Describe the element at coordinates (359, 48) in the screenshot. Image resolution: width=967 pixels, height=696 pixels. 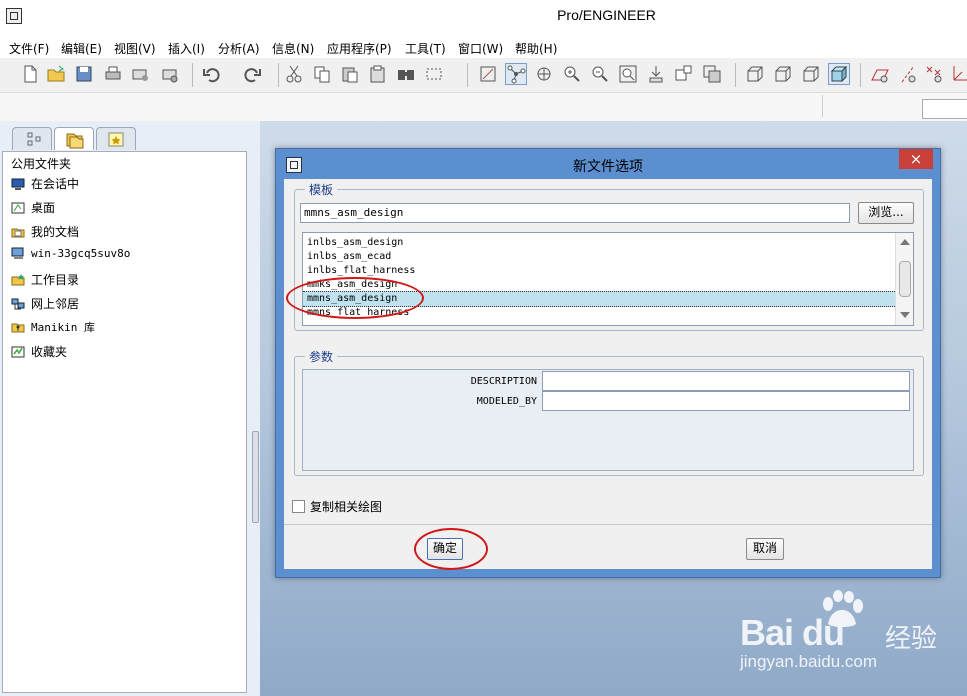
I see `menu-applications: 应用程序(P)` at that location.